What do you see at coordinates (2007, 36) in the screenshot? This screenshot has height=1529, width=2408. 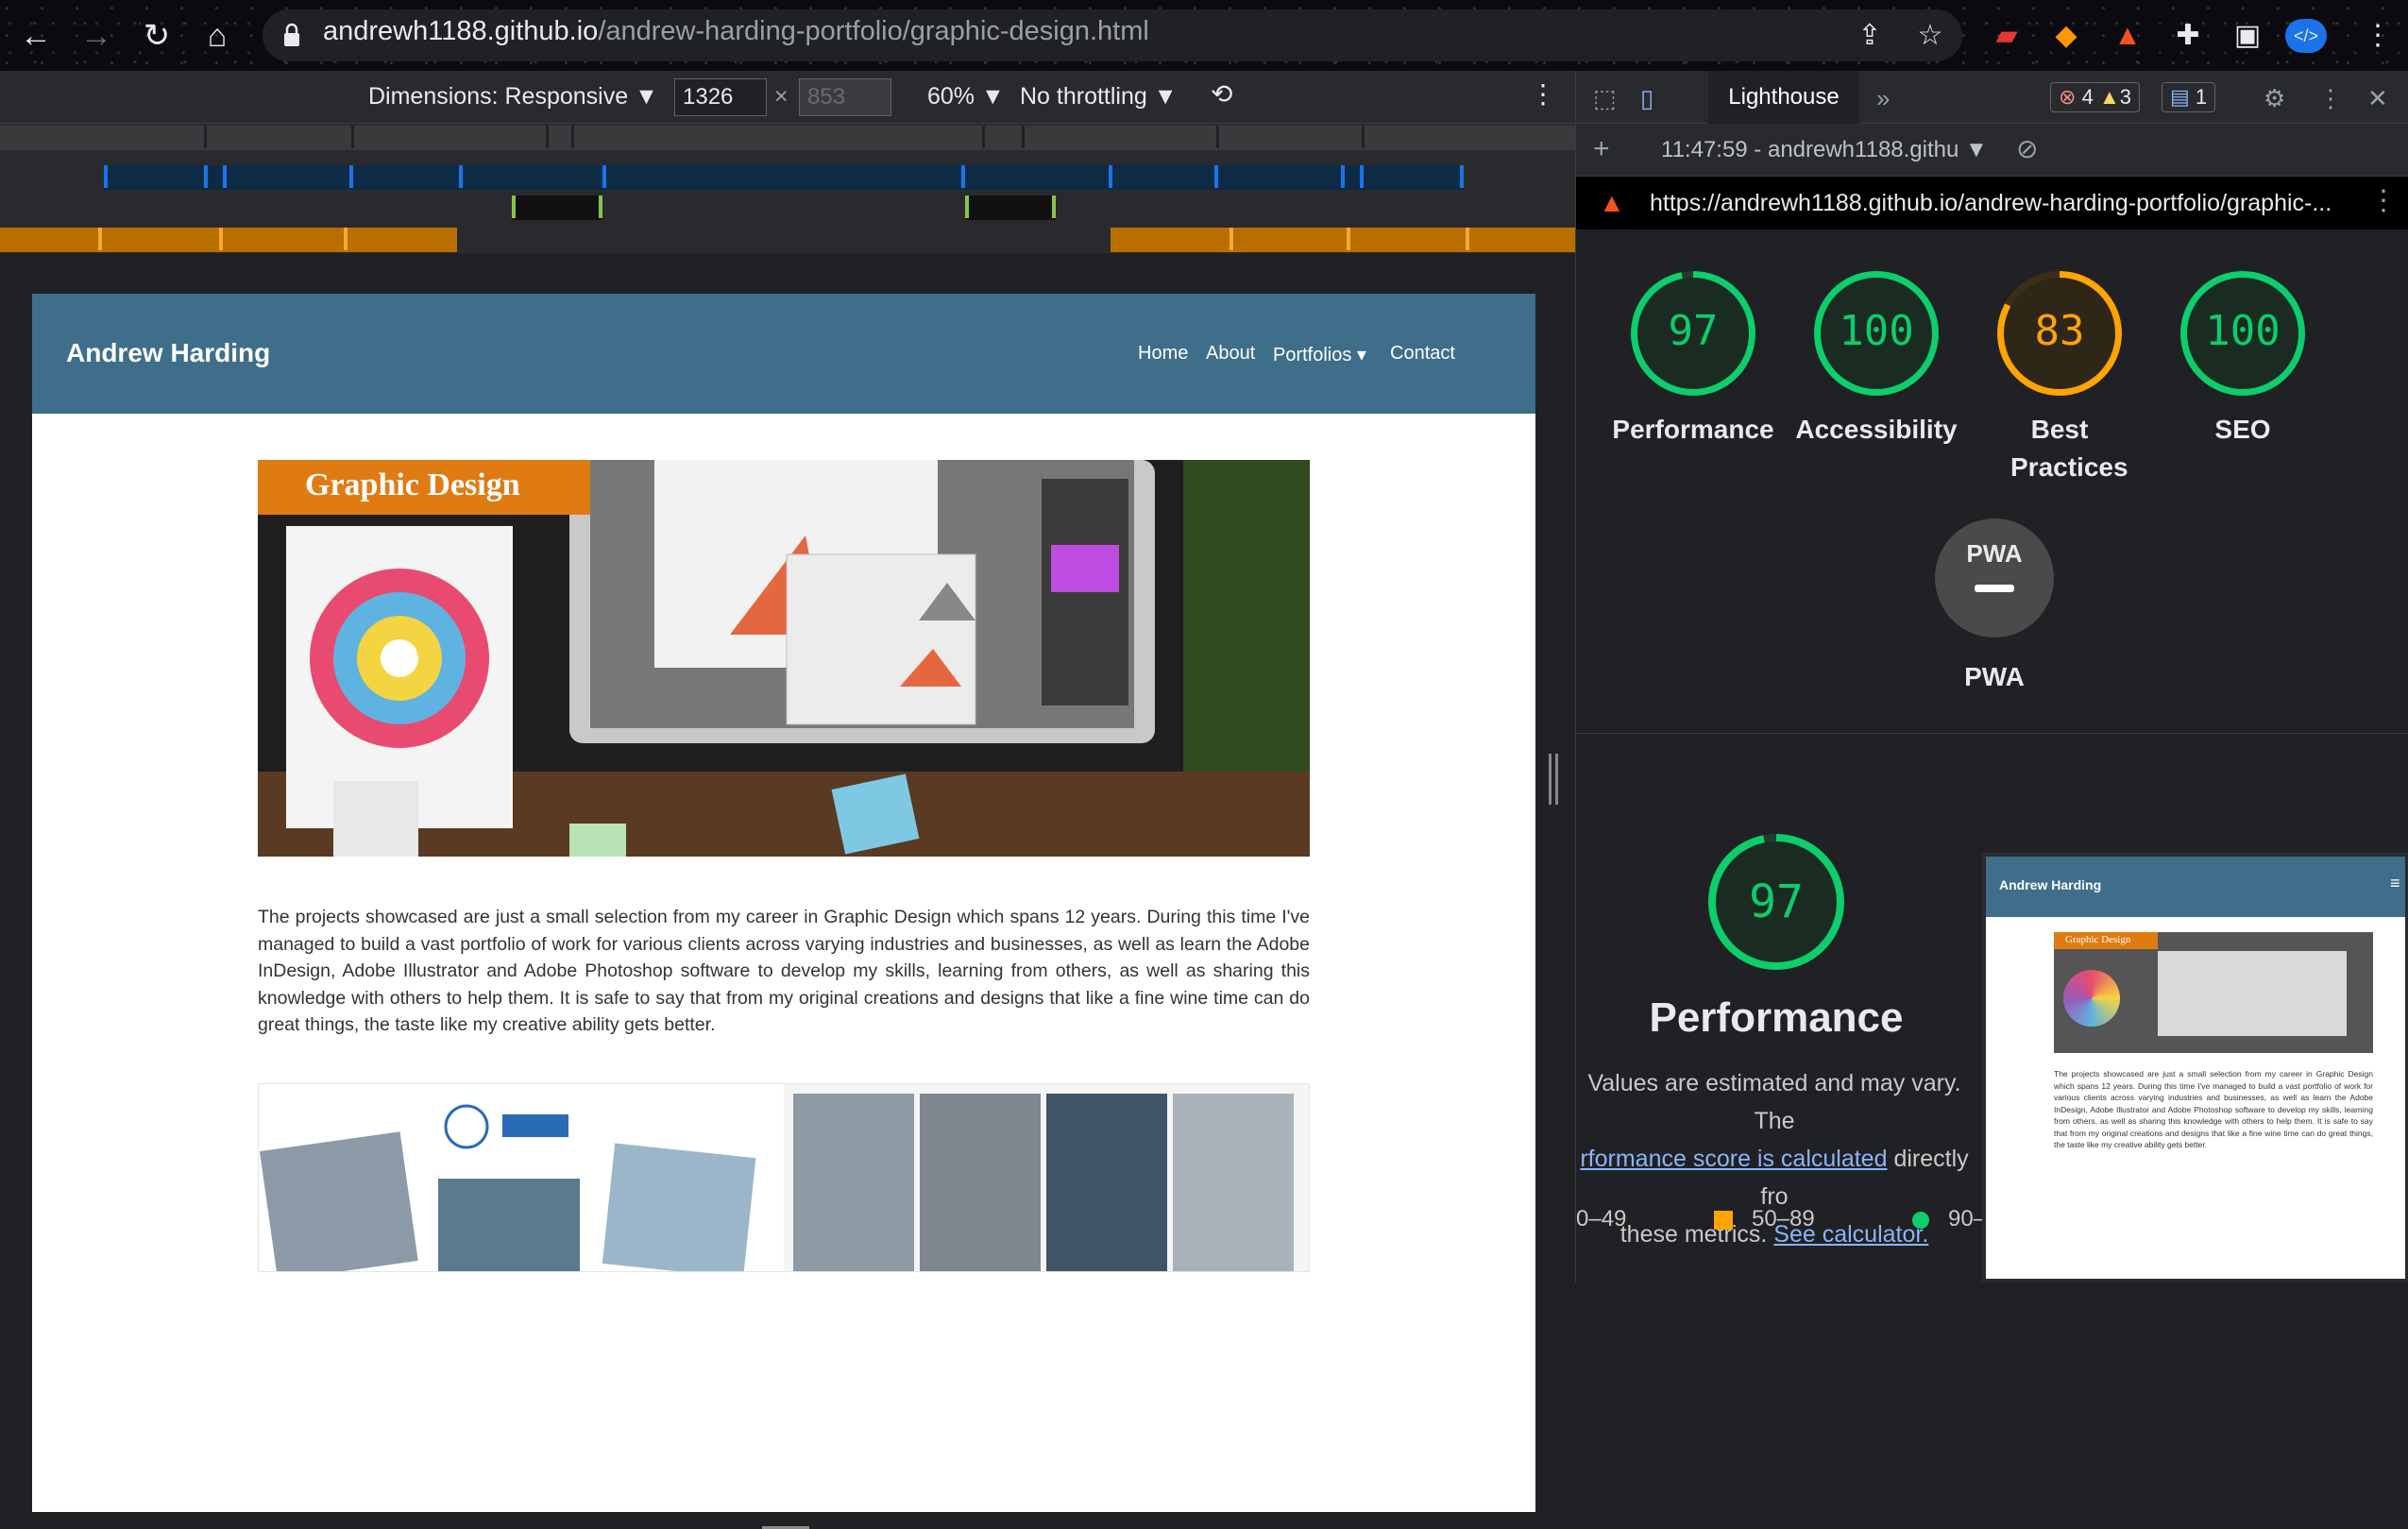 I see `pdf-extension-icon: ▰` at bounding box center [2007, 36].